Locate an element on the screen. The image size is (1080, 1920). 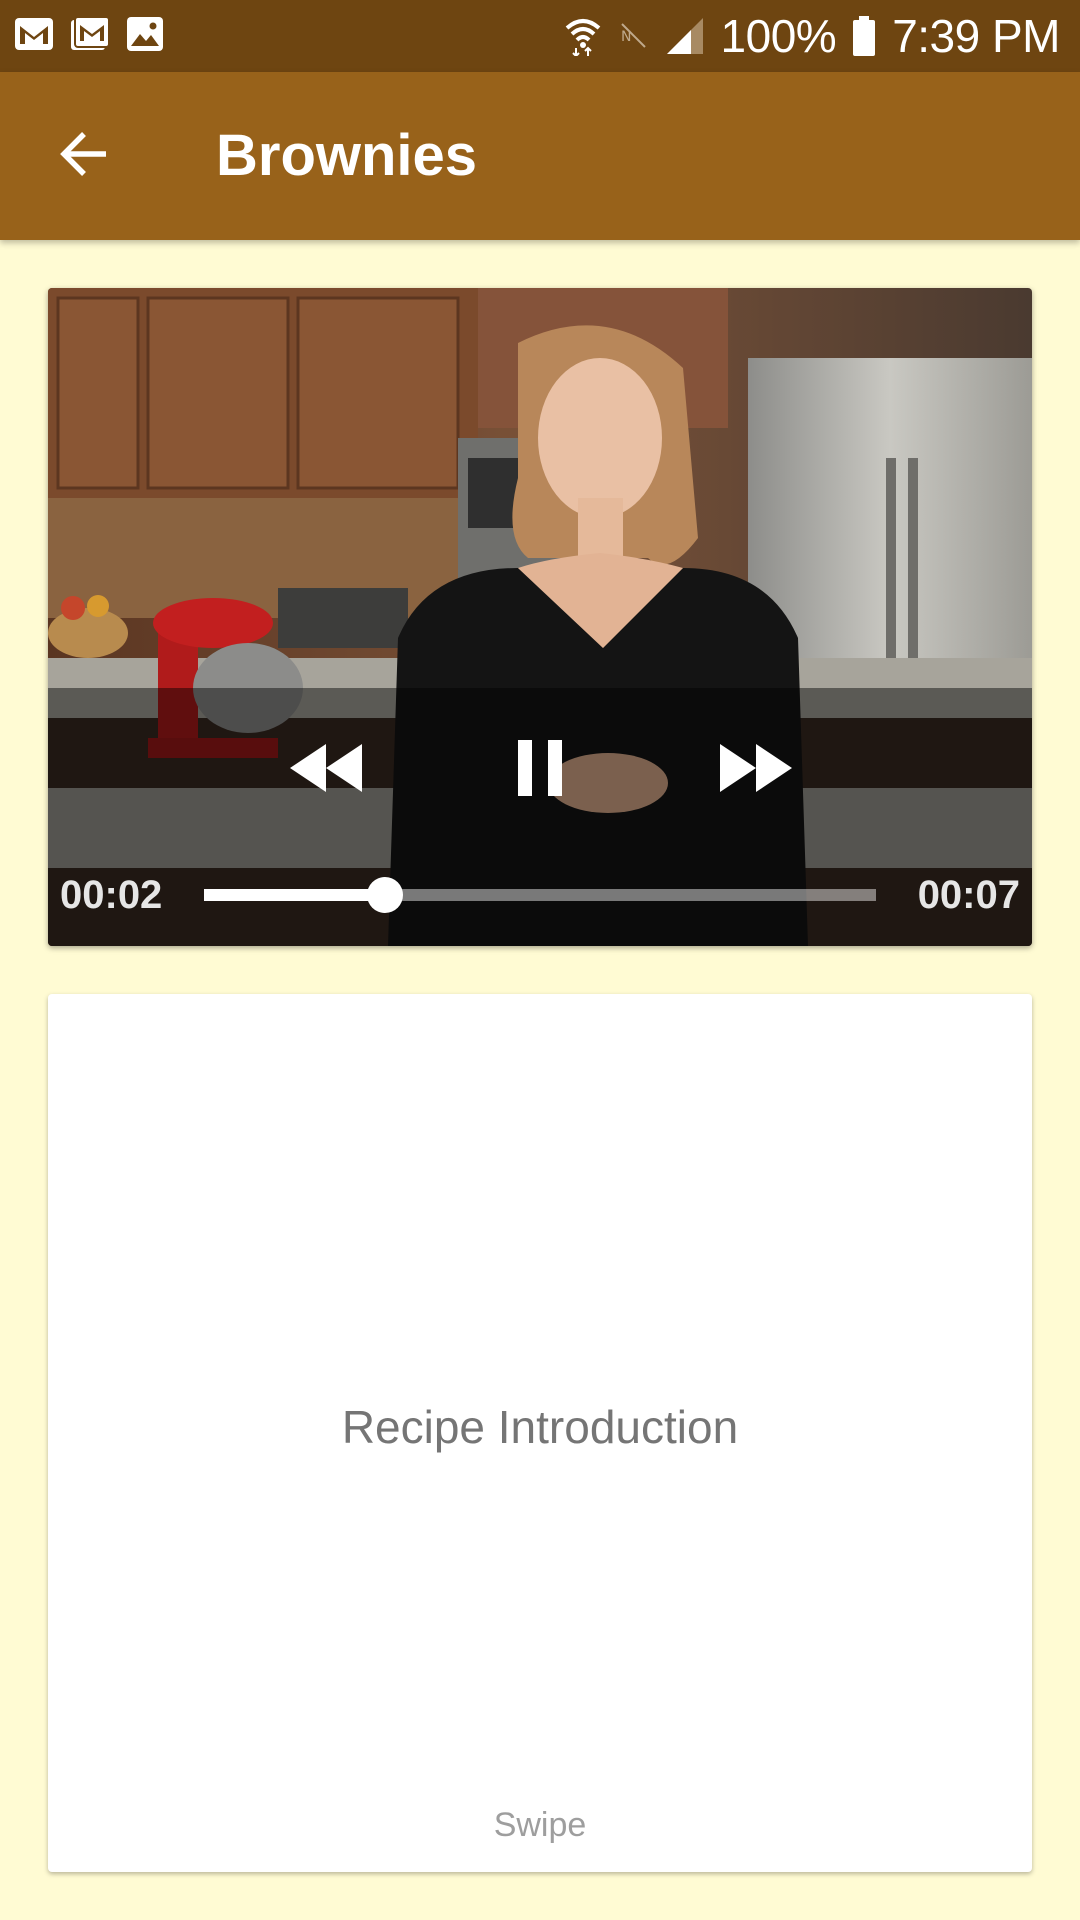
wifi-icon is located at coordinates (583, 36).